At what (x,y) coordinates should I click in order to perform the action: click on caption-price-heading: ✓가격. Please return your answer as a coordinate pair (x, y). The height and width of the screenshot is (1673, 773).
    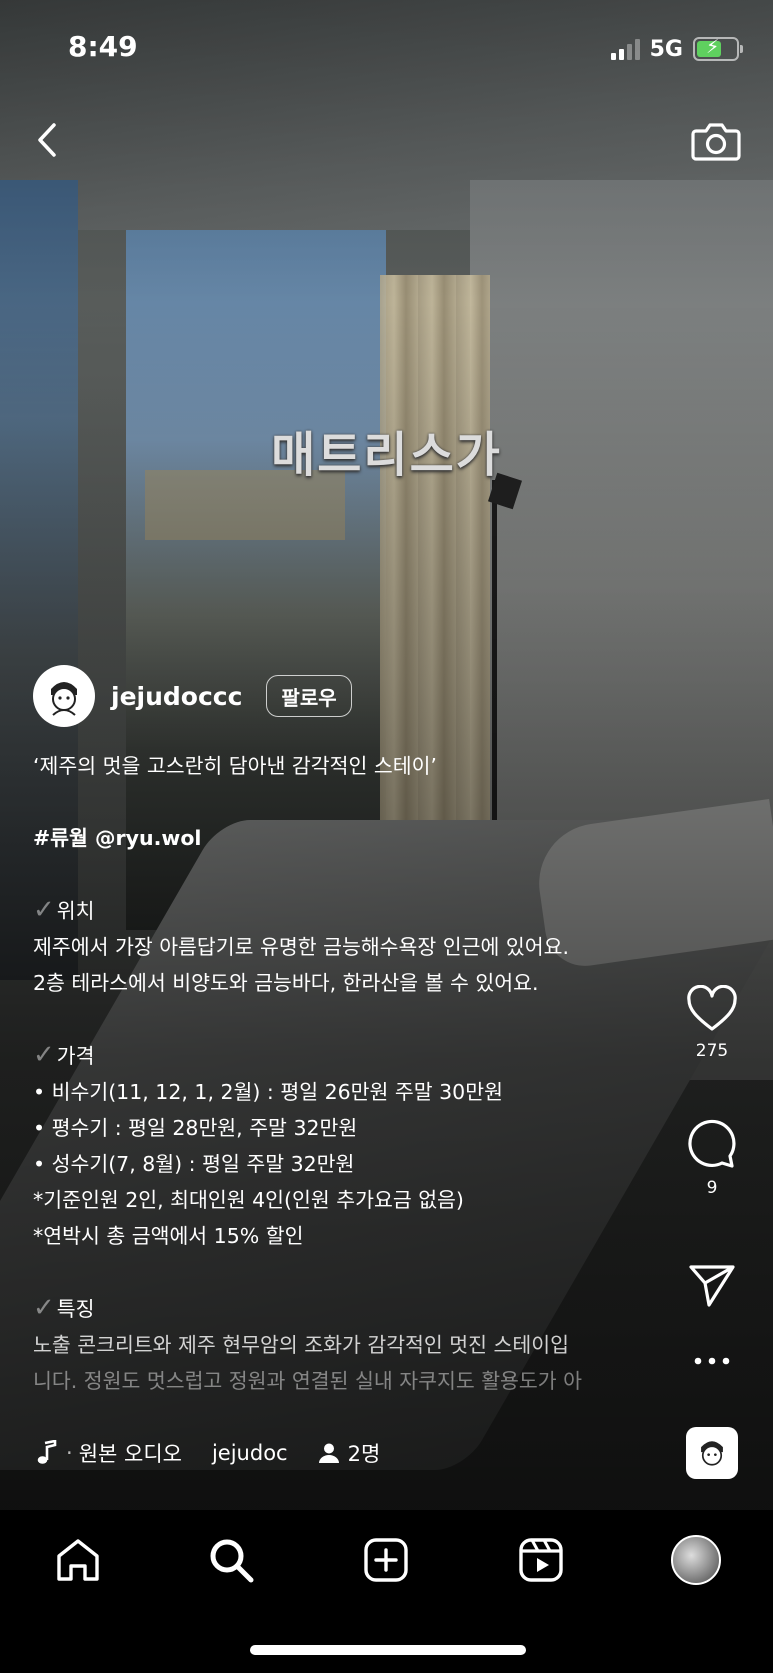
    Looking at the image, I should click on (64, 1055).